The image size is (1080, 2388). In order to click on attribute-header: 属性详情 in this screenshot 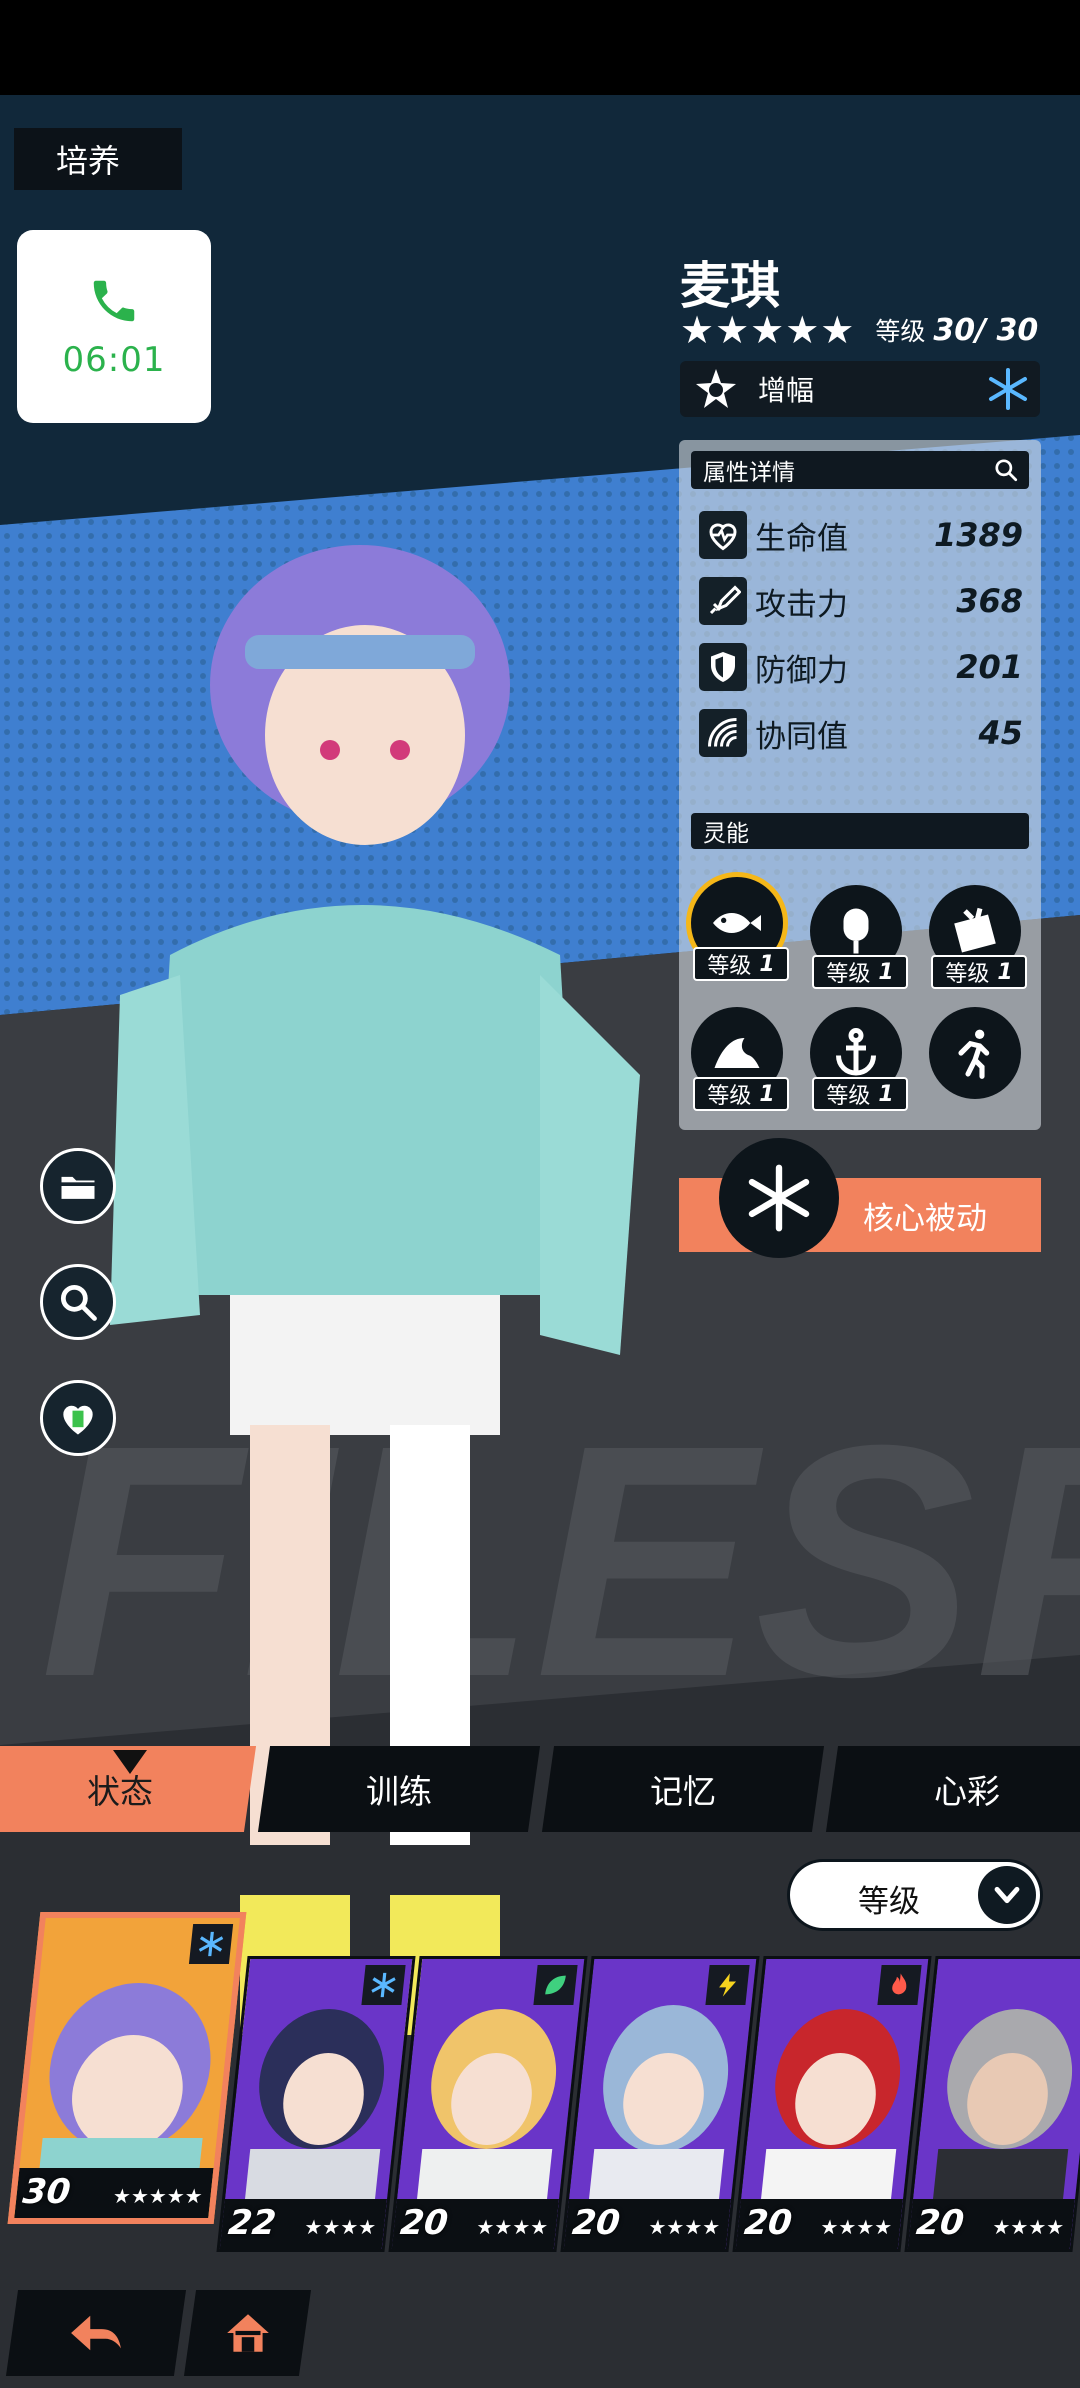, I will do `click(860, 470)`.